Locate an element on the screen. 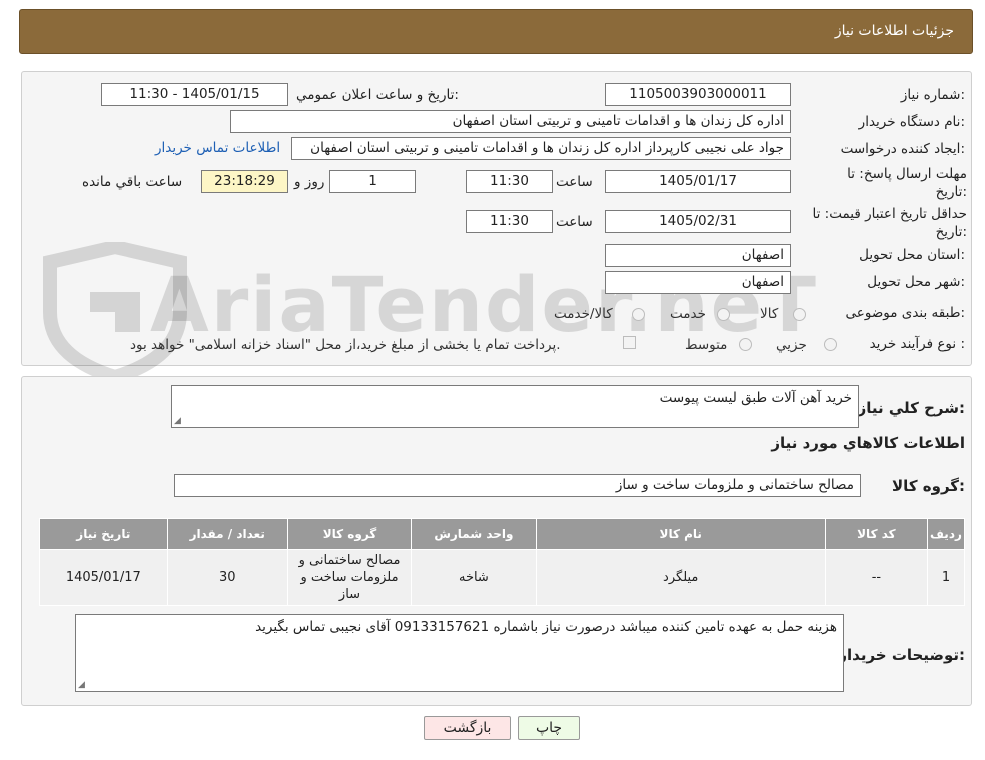  goods-group-field: مصالح ساختمانی و ملزومات ساخت و ساز is located at coordinates (517, 485).